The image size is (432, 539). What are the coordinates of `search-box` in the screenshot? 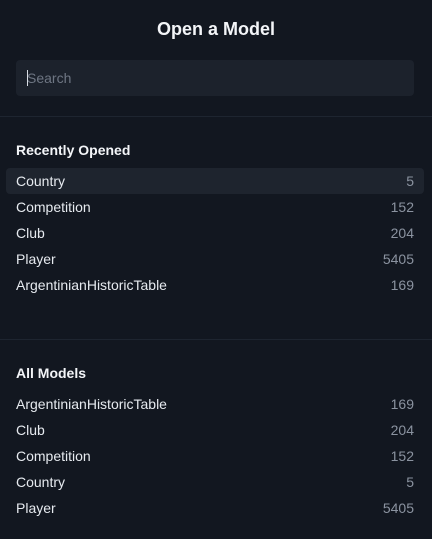 It's located at (215, 78).